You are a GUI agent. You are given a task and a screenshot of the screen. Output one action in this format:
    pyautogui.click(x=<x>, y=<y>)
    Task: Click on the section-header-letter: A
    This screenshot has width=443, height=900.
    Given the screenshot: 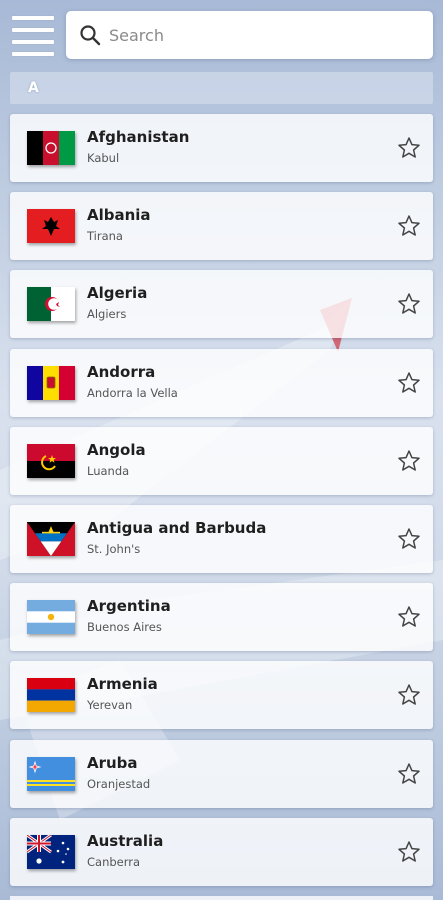 What is the action you would take?
    pyautogui.click(x=221, y=88)
    